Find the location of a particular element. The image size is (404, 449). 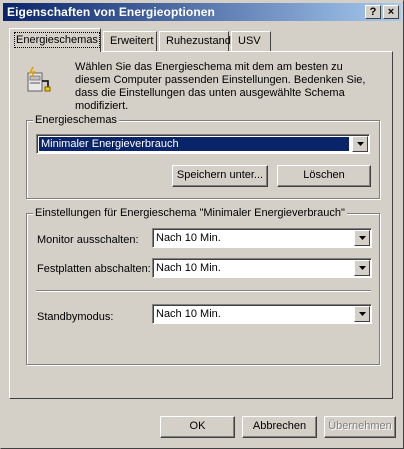

window-title: Eigenschaften von Energieoptionen is located at coordinates (111, 12).